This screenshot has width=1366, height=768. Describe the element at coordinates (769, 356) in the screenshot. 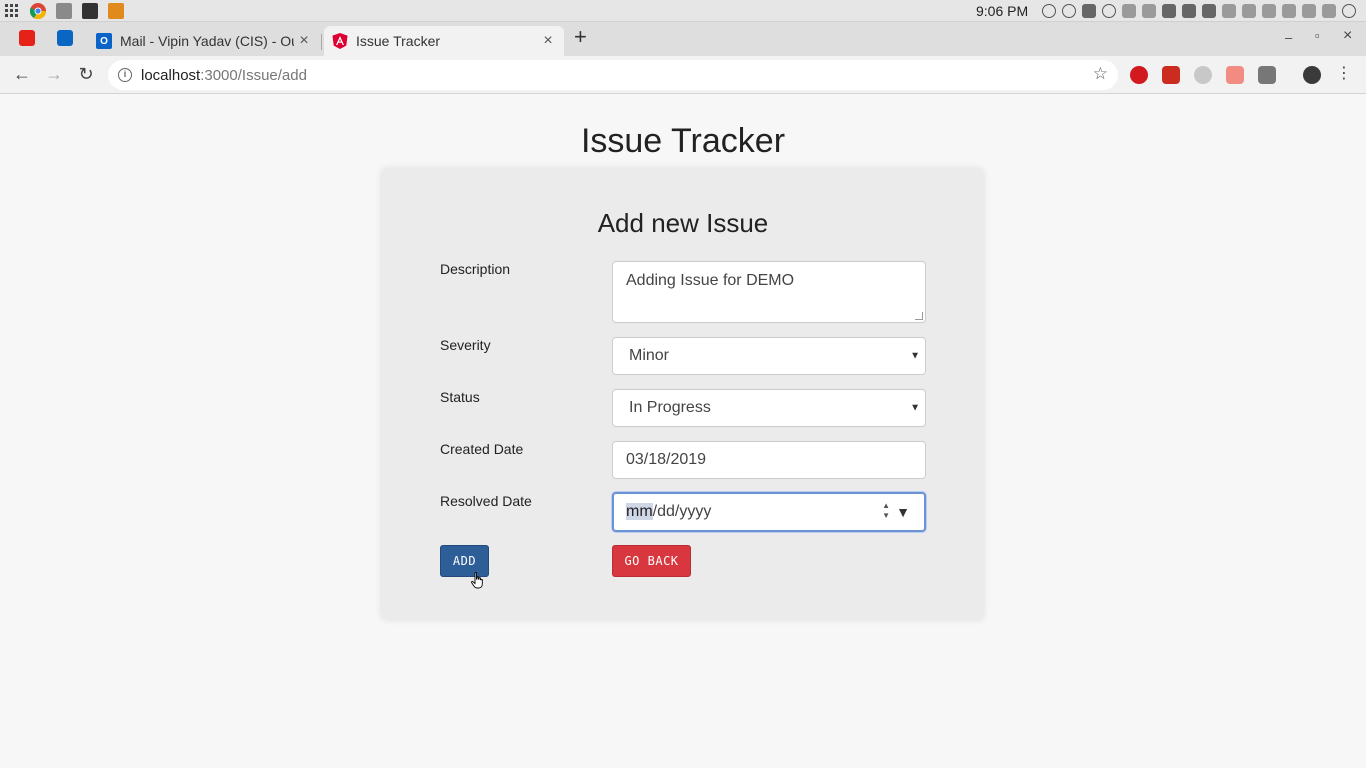

I see `severity-select: Minor ▼` at that location.